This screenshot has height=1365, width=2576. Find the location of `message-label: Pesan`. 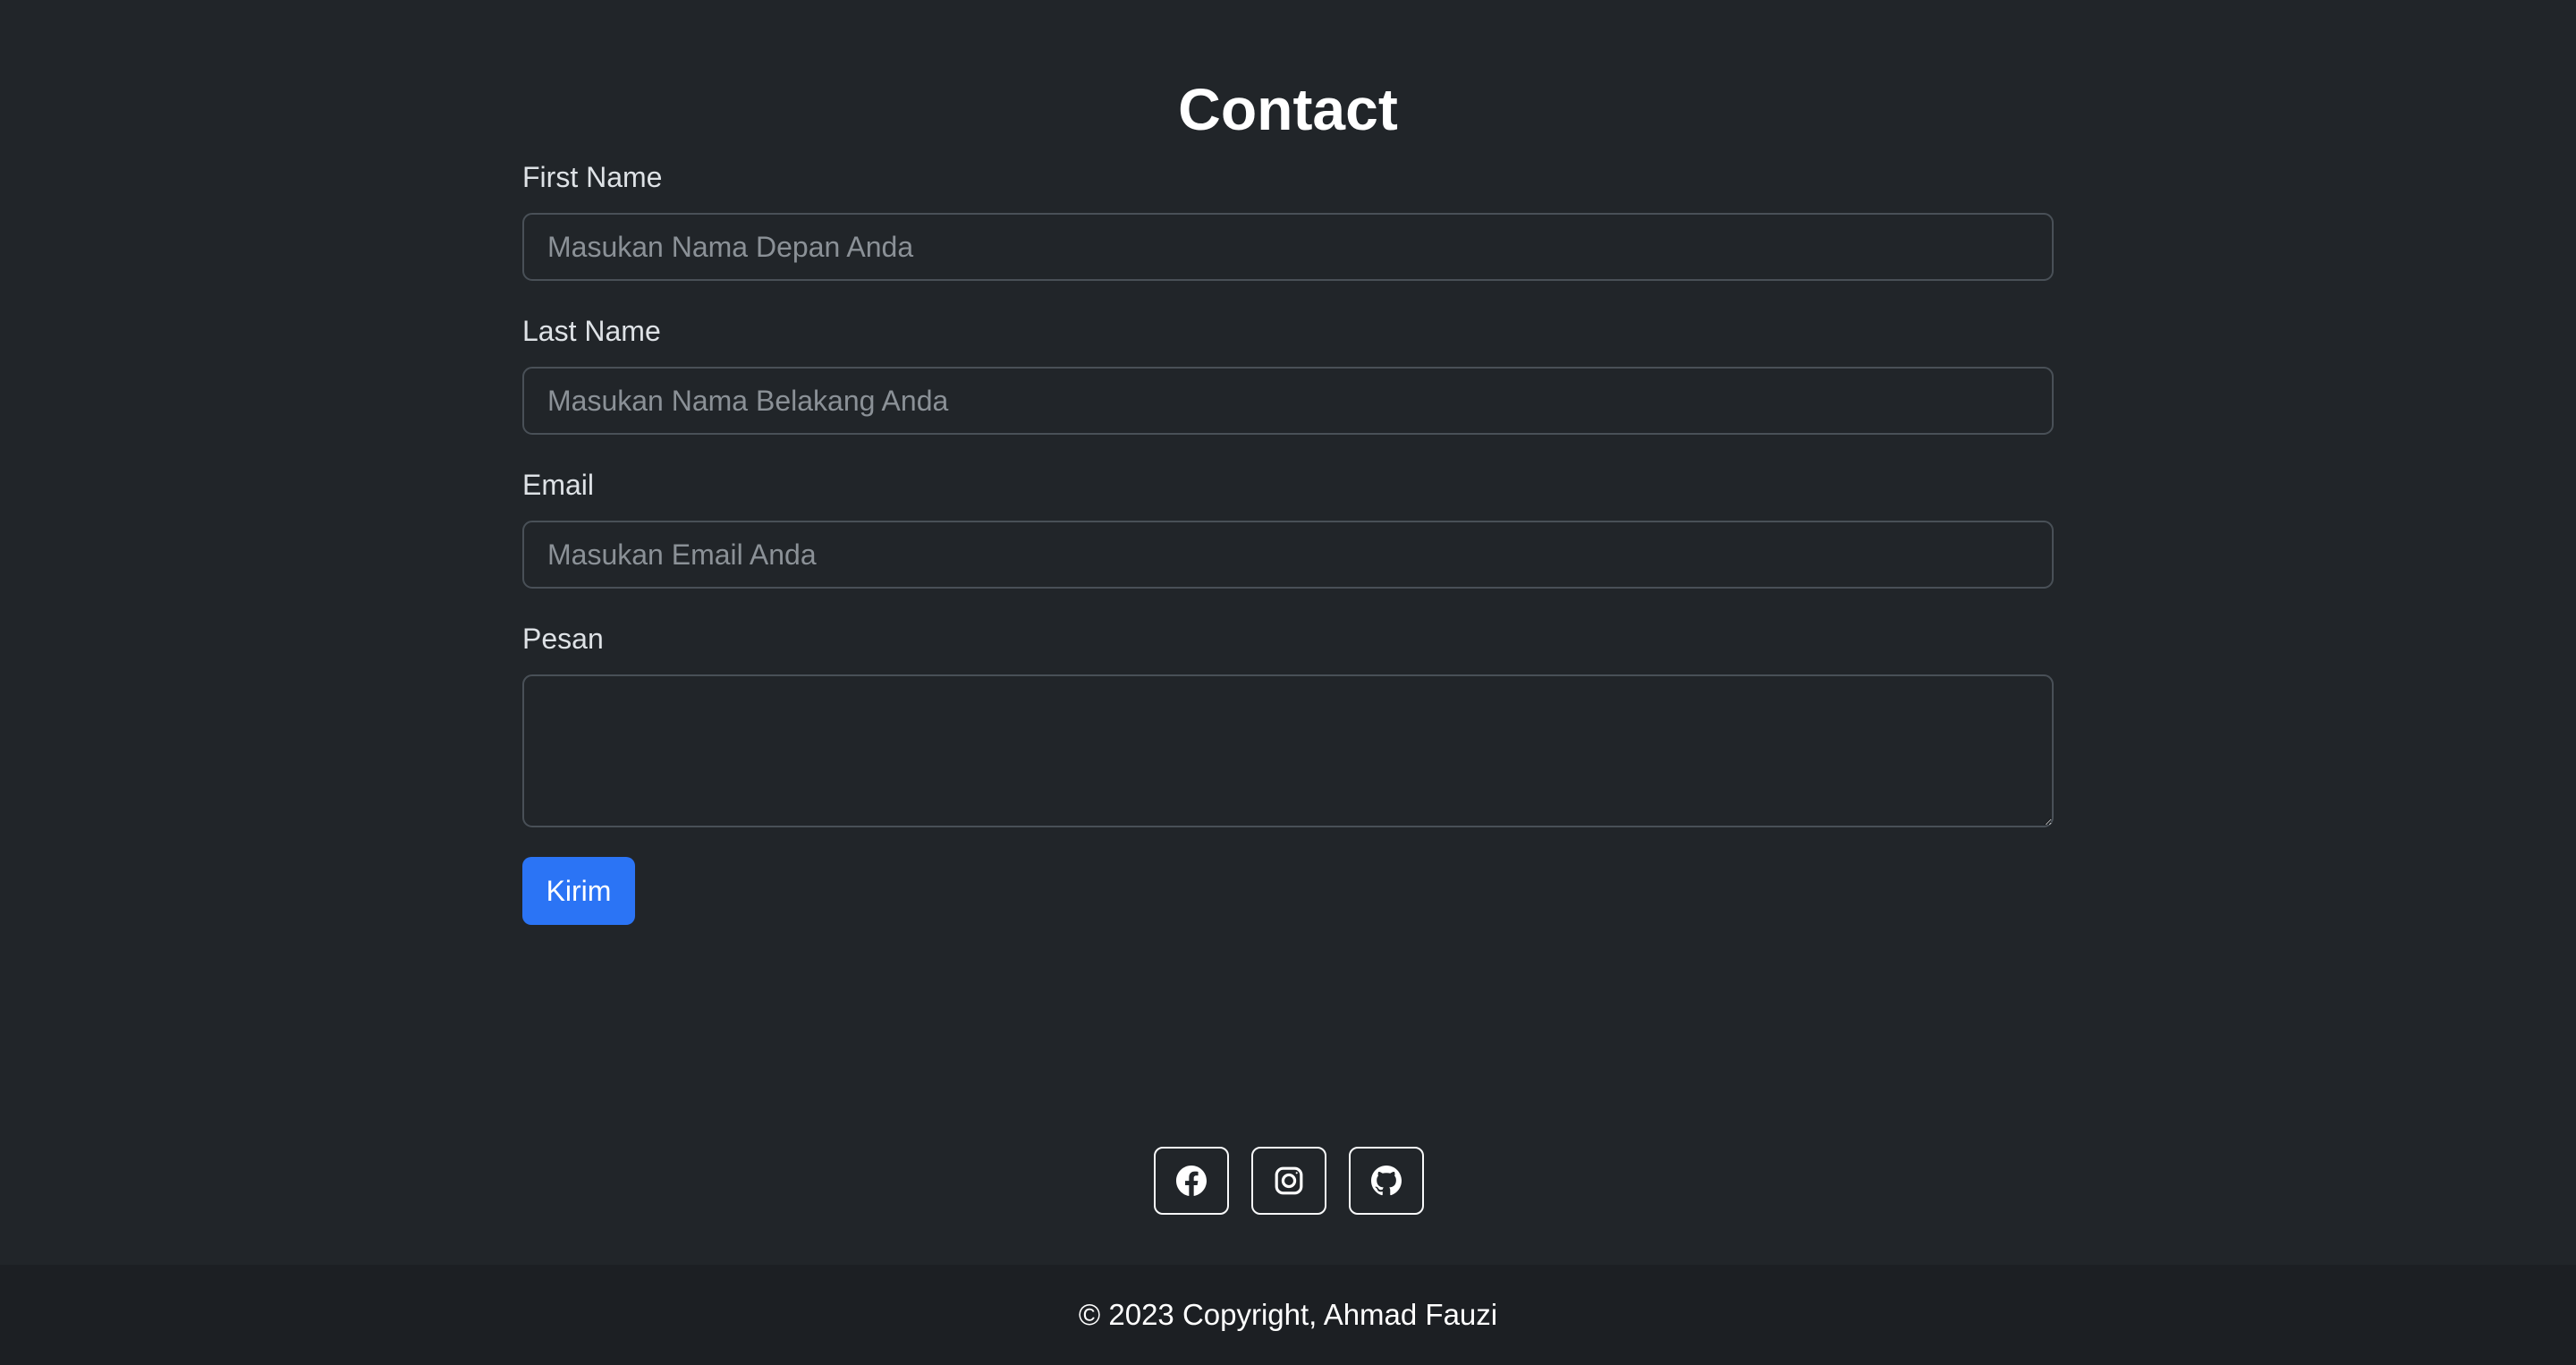

message-label: Pesan is located at coordinates (563, 639).